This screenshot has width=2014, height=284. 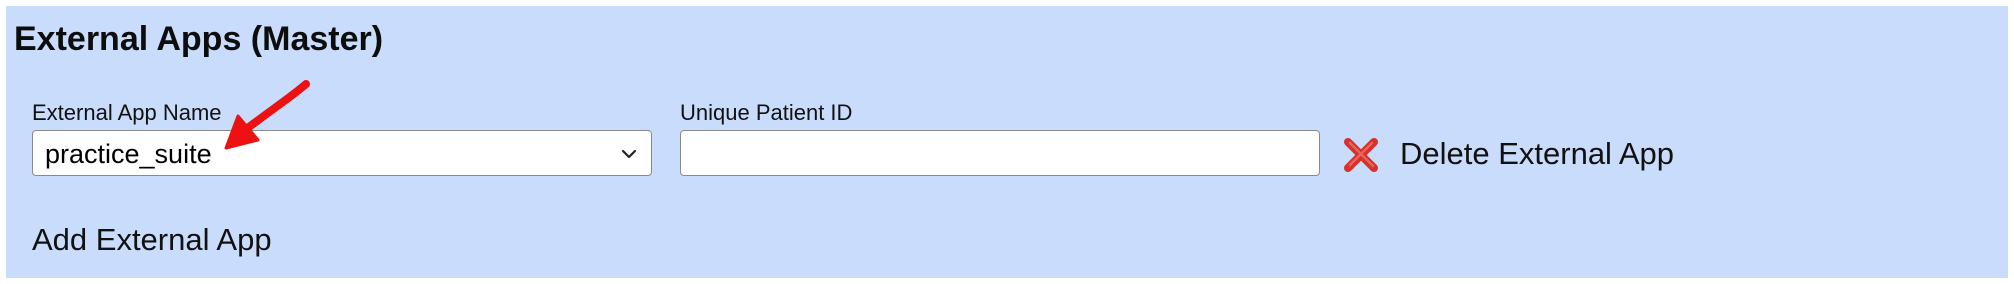 I want to click on patient-id-input, so click(x=1000, y=153).